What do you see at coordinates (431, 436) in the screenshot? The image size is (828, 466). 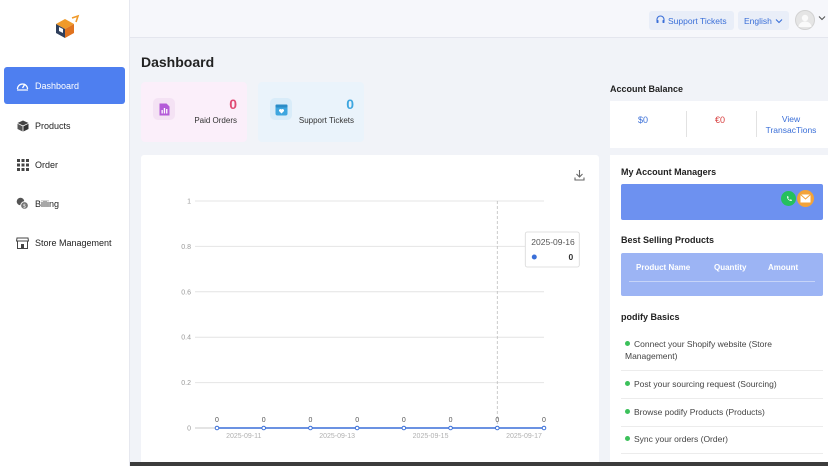 I see `x-tick-label: 2025-09-15` at bounding box center [431, 436].